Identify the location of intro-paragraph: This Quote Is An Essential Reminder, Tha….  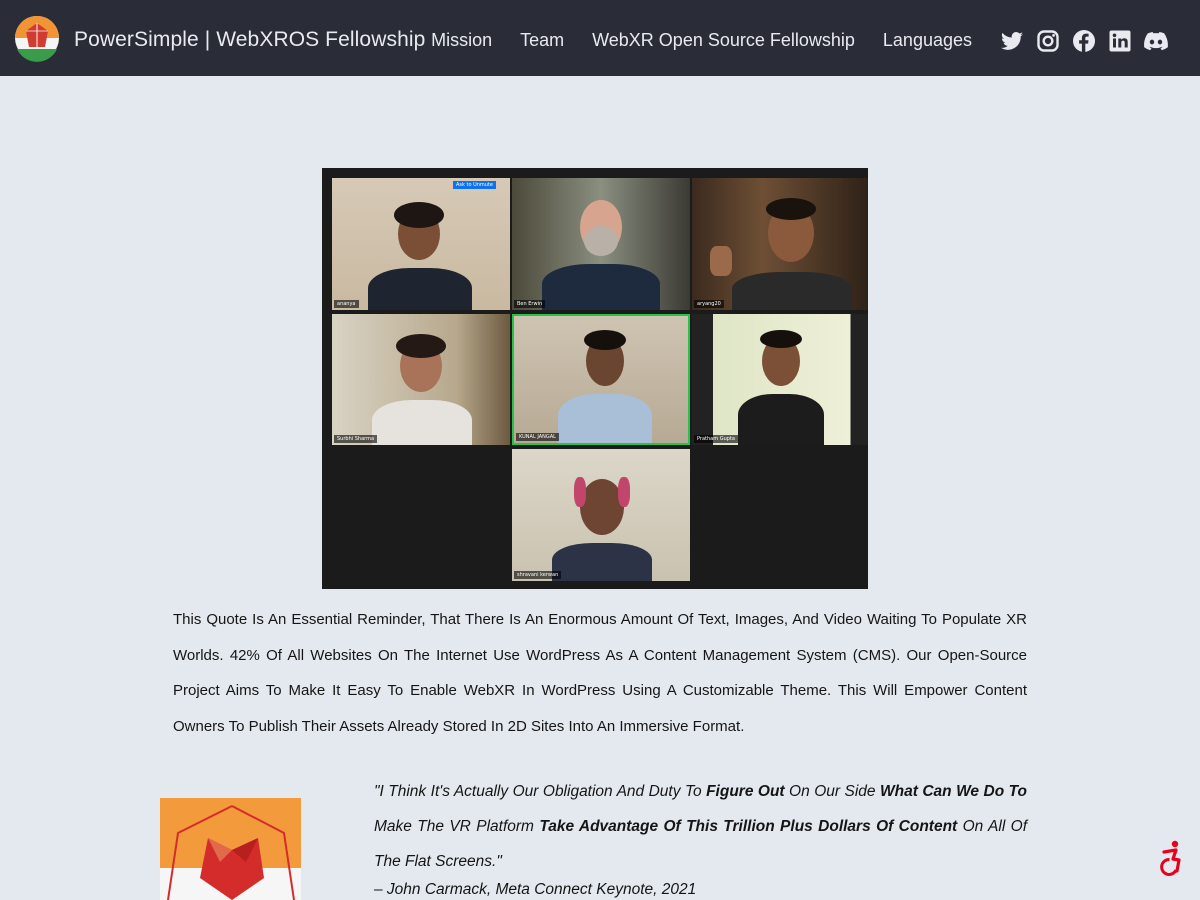
(600, 673).